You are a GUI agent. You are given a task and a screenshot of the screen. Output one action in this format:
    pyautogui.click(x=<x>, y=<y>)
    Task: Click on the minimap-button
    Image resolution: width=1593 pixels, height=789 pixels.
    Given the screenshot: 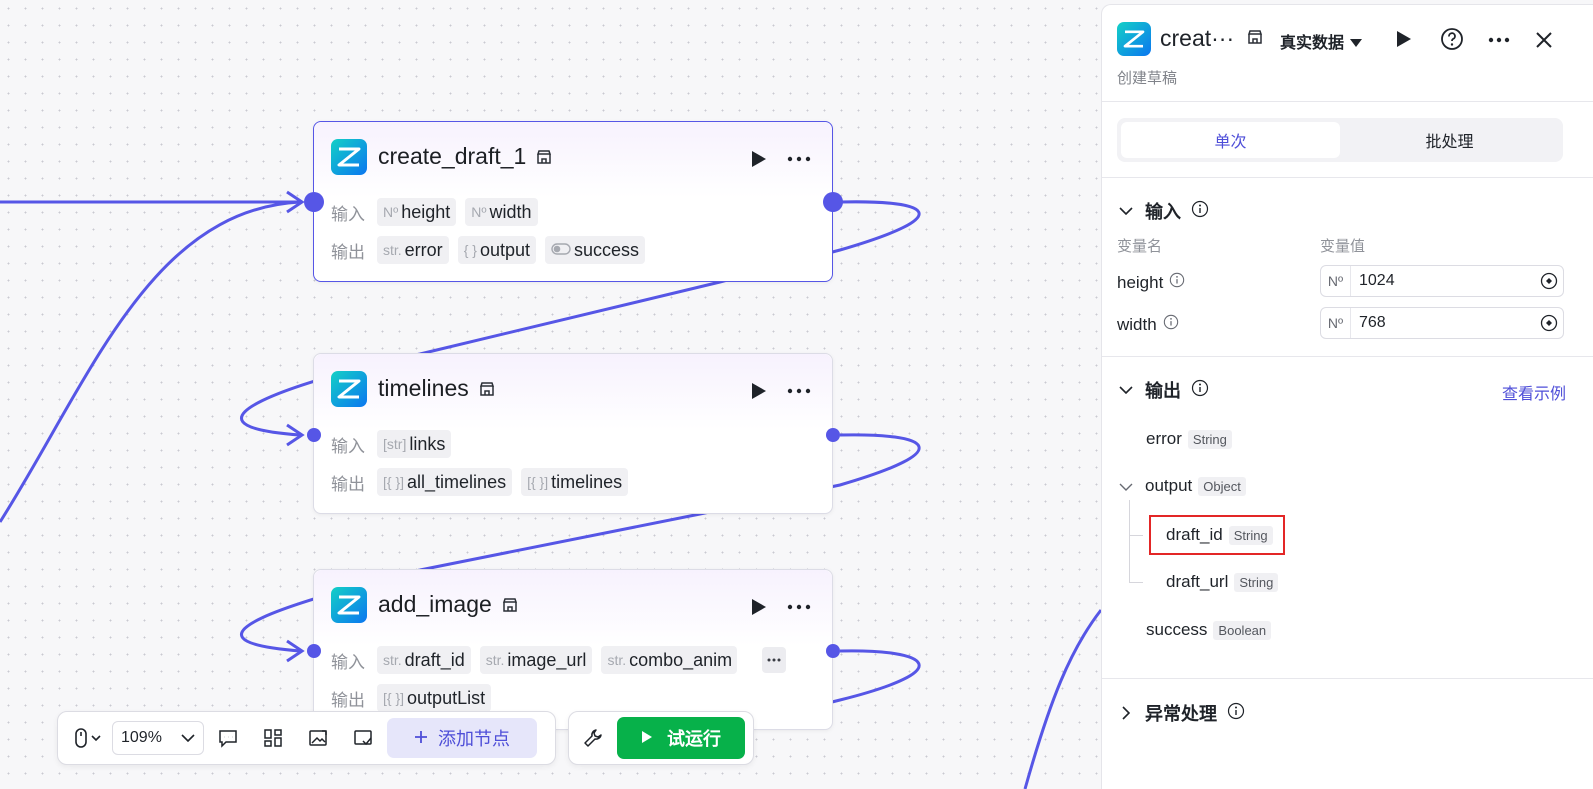 What is the action you would take?
    pyautogui.click(x=363, y=738)
    